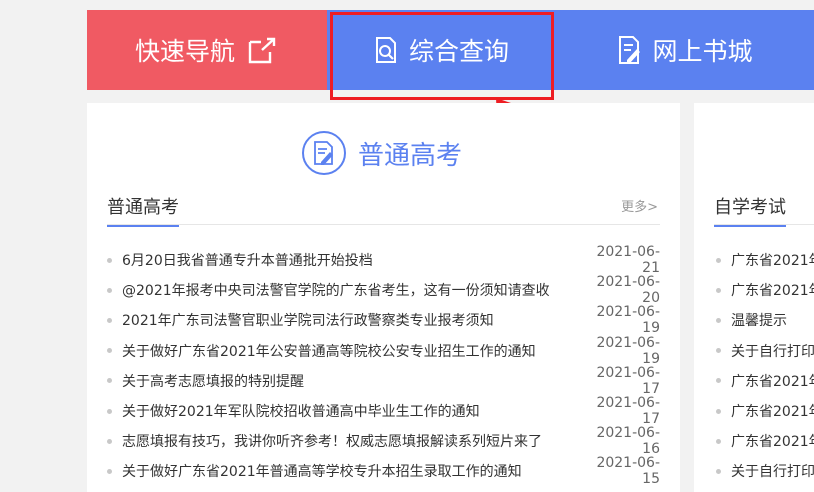  Describe the element at coordinates (628, 471) in the screenshot. I see `news-date: 2021-06-15` at that location.